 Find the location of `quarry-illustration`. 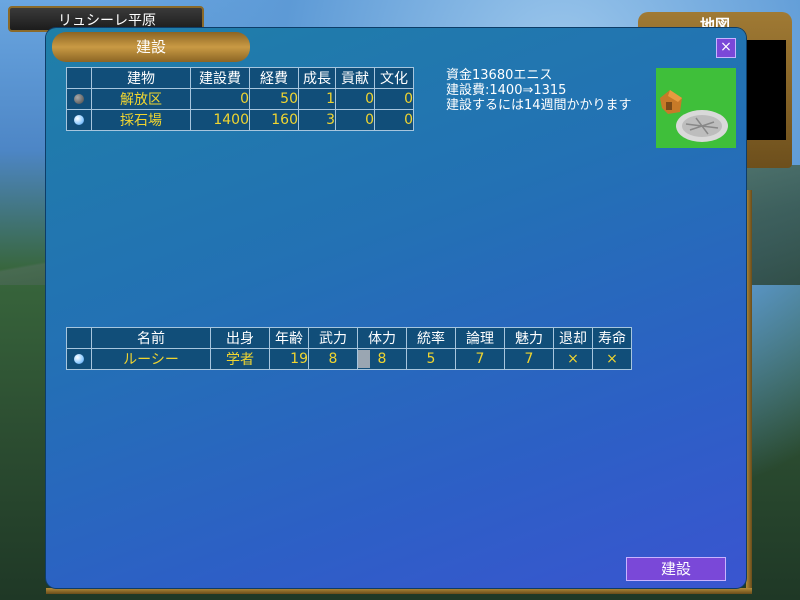

quarry-illustration is located at coordinates (696, 108).